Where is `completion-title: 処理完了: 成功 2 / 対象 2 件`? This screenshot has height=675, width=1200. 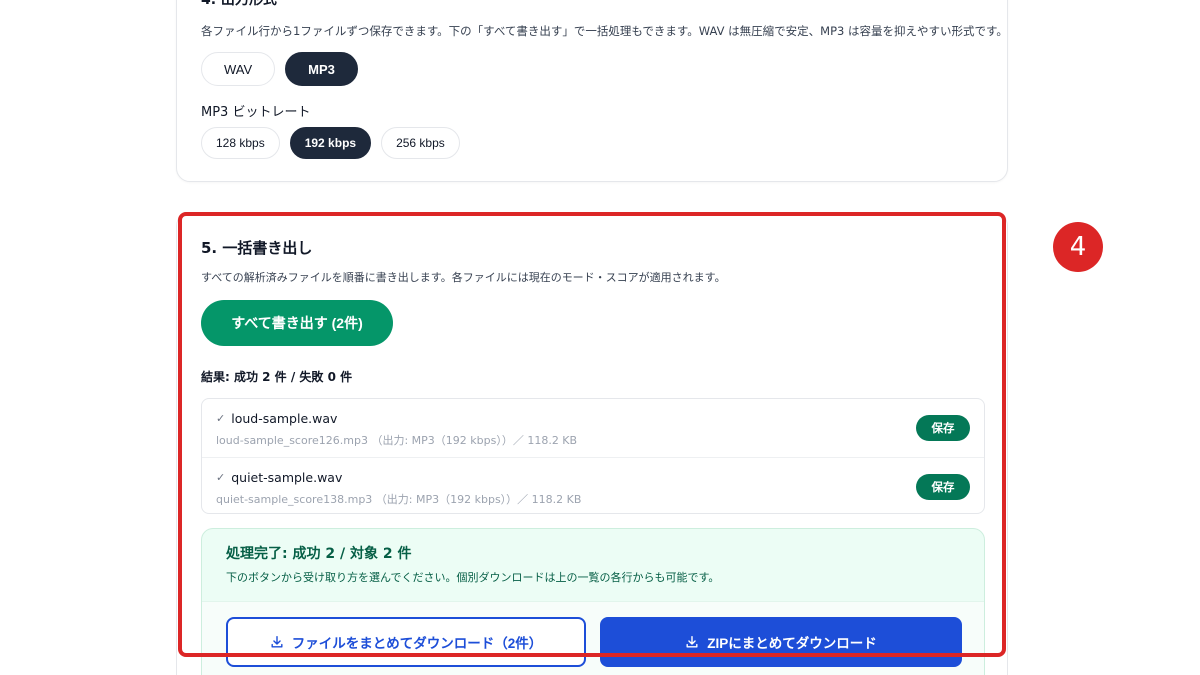
completion-title: 処理完了: 成功 2 / 対象 2 件 is located at coordinates (319, 554).